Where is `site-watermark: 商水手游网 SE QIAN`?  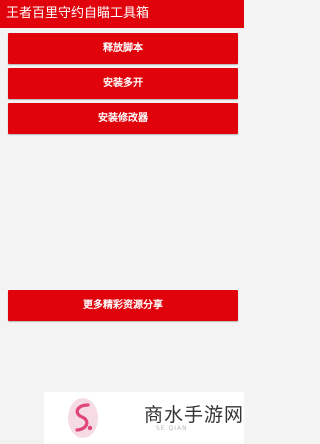
site-watermark: 商水手游网 SE QIAN is located at coordinates (144, 418).